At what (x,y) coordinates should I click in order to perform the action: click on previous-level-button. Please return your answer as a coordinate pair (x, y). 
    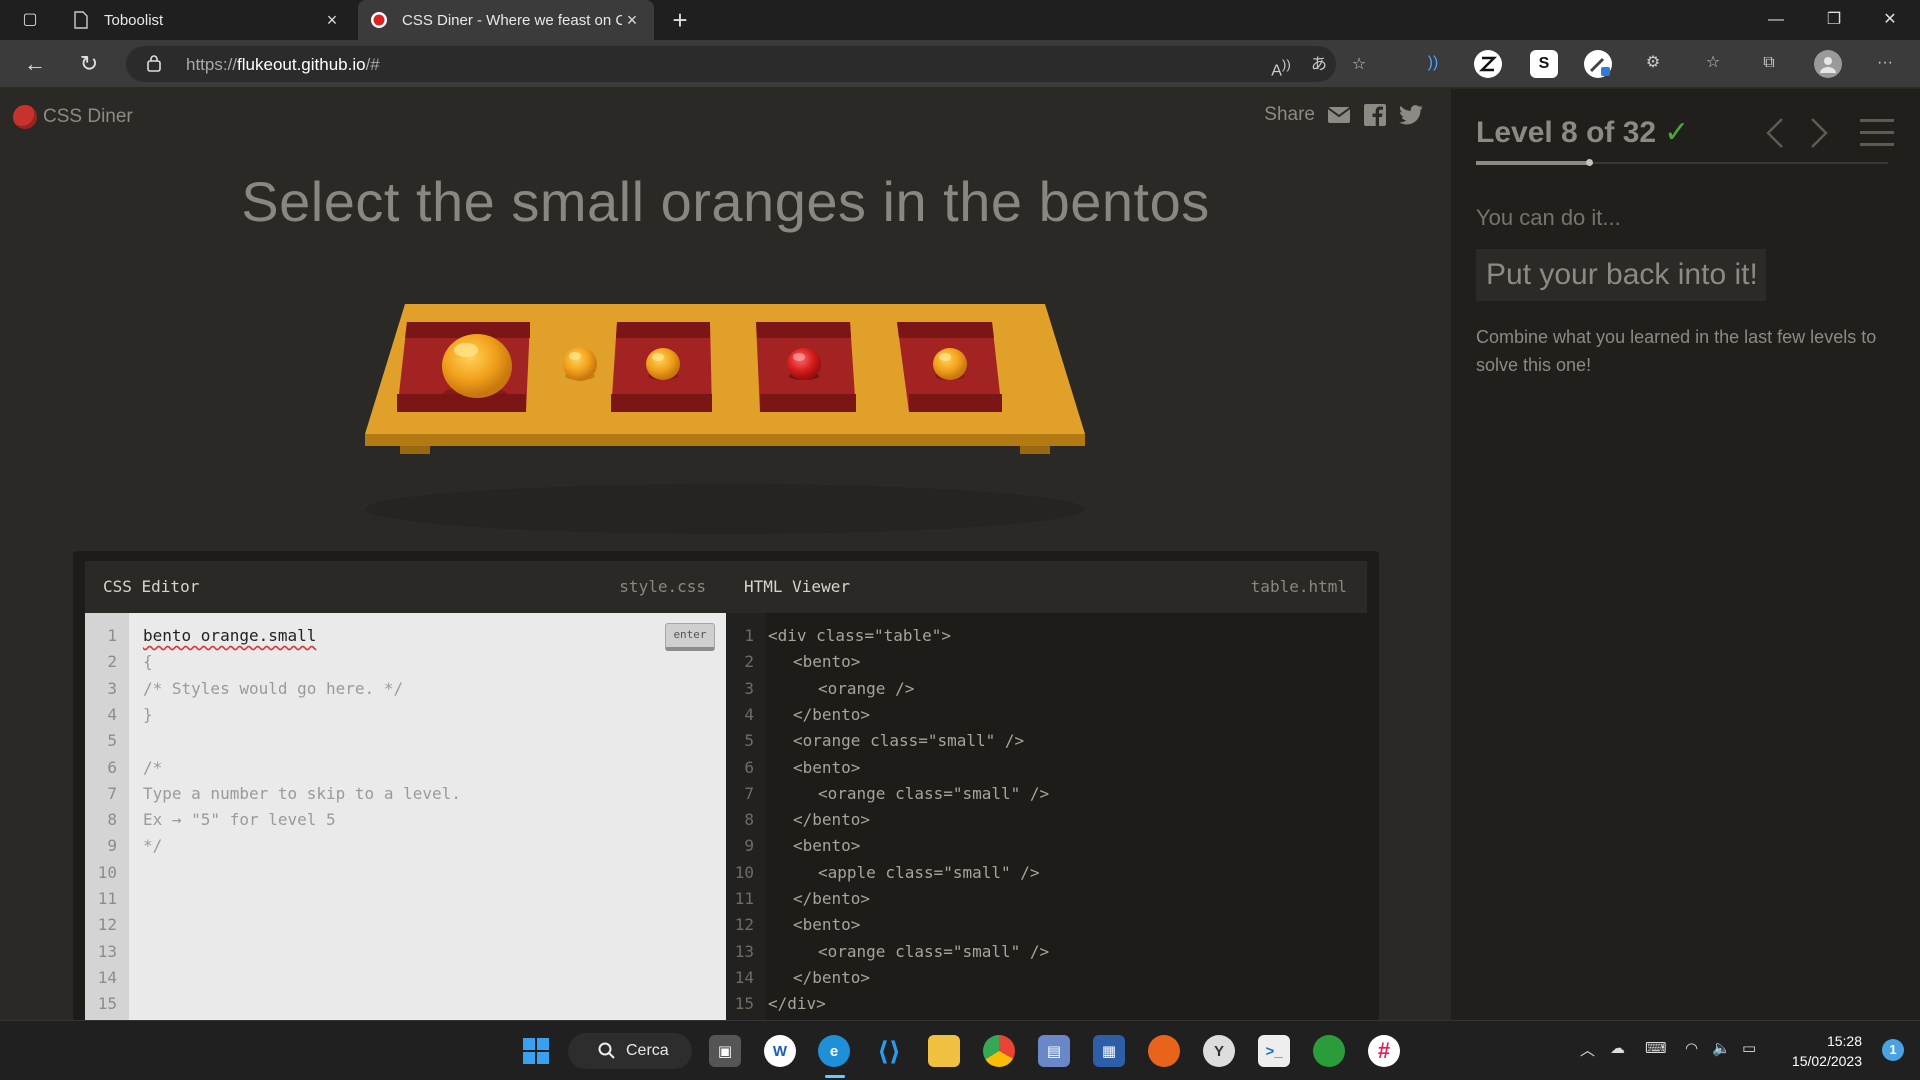
    Looking at the image, I should click on (1775, 135).